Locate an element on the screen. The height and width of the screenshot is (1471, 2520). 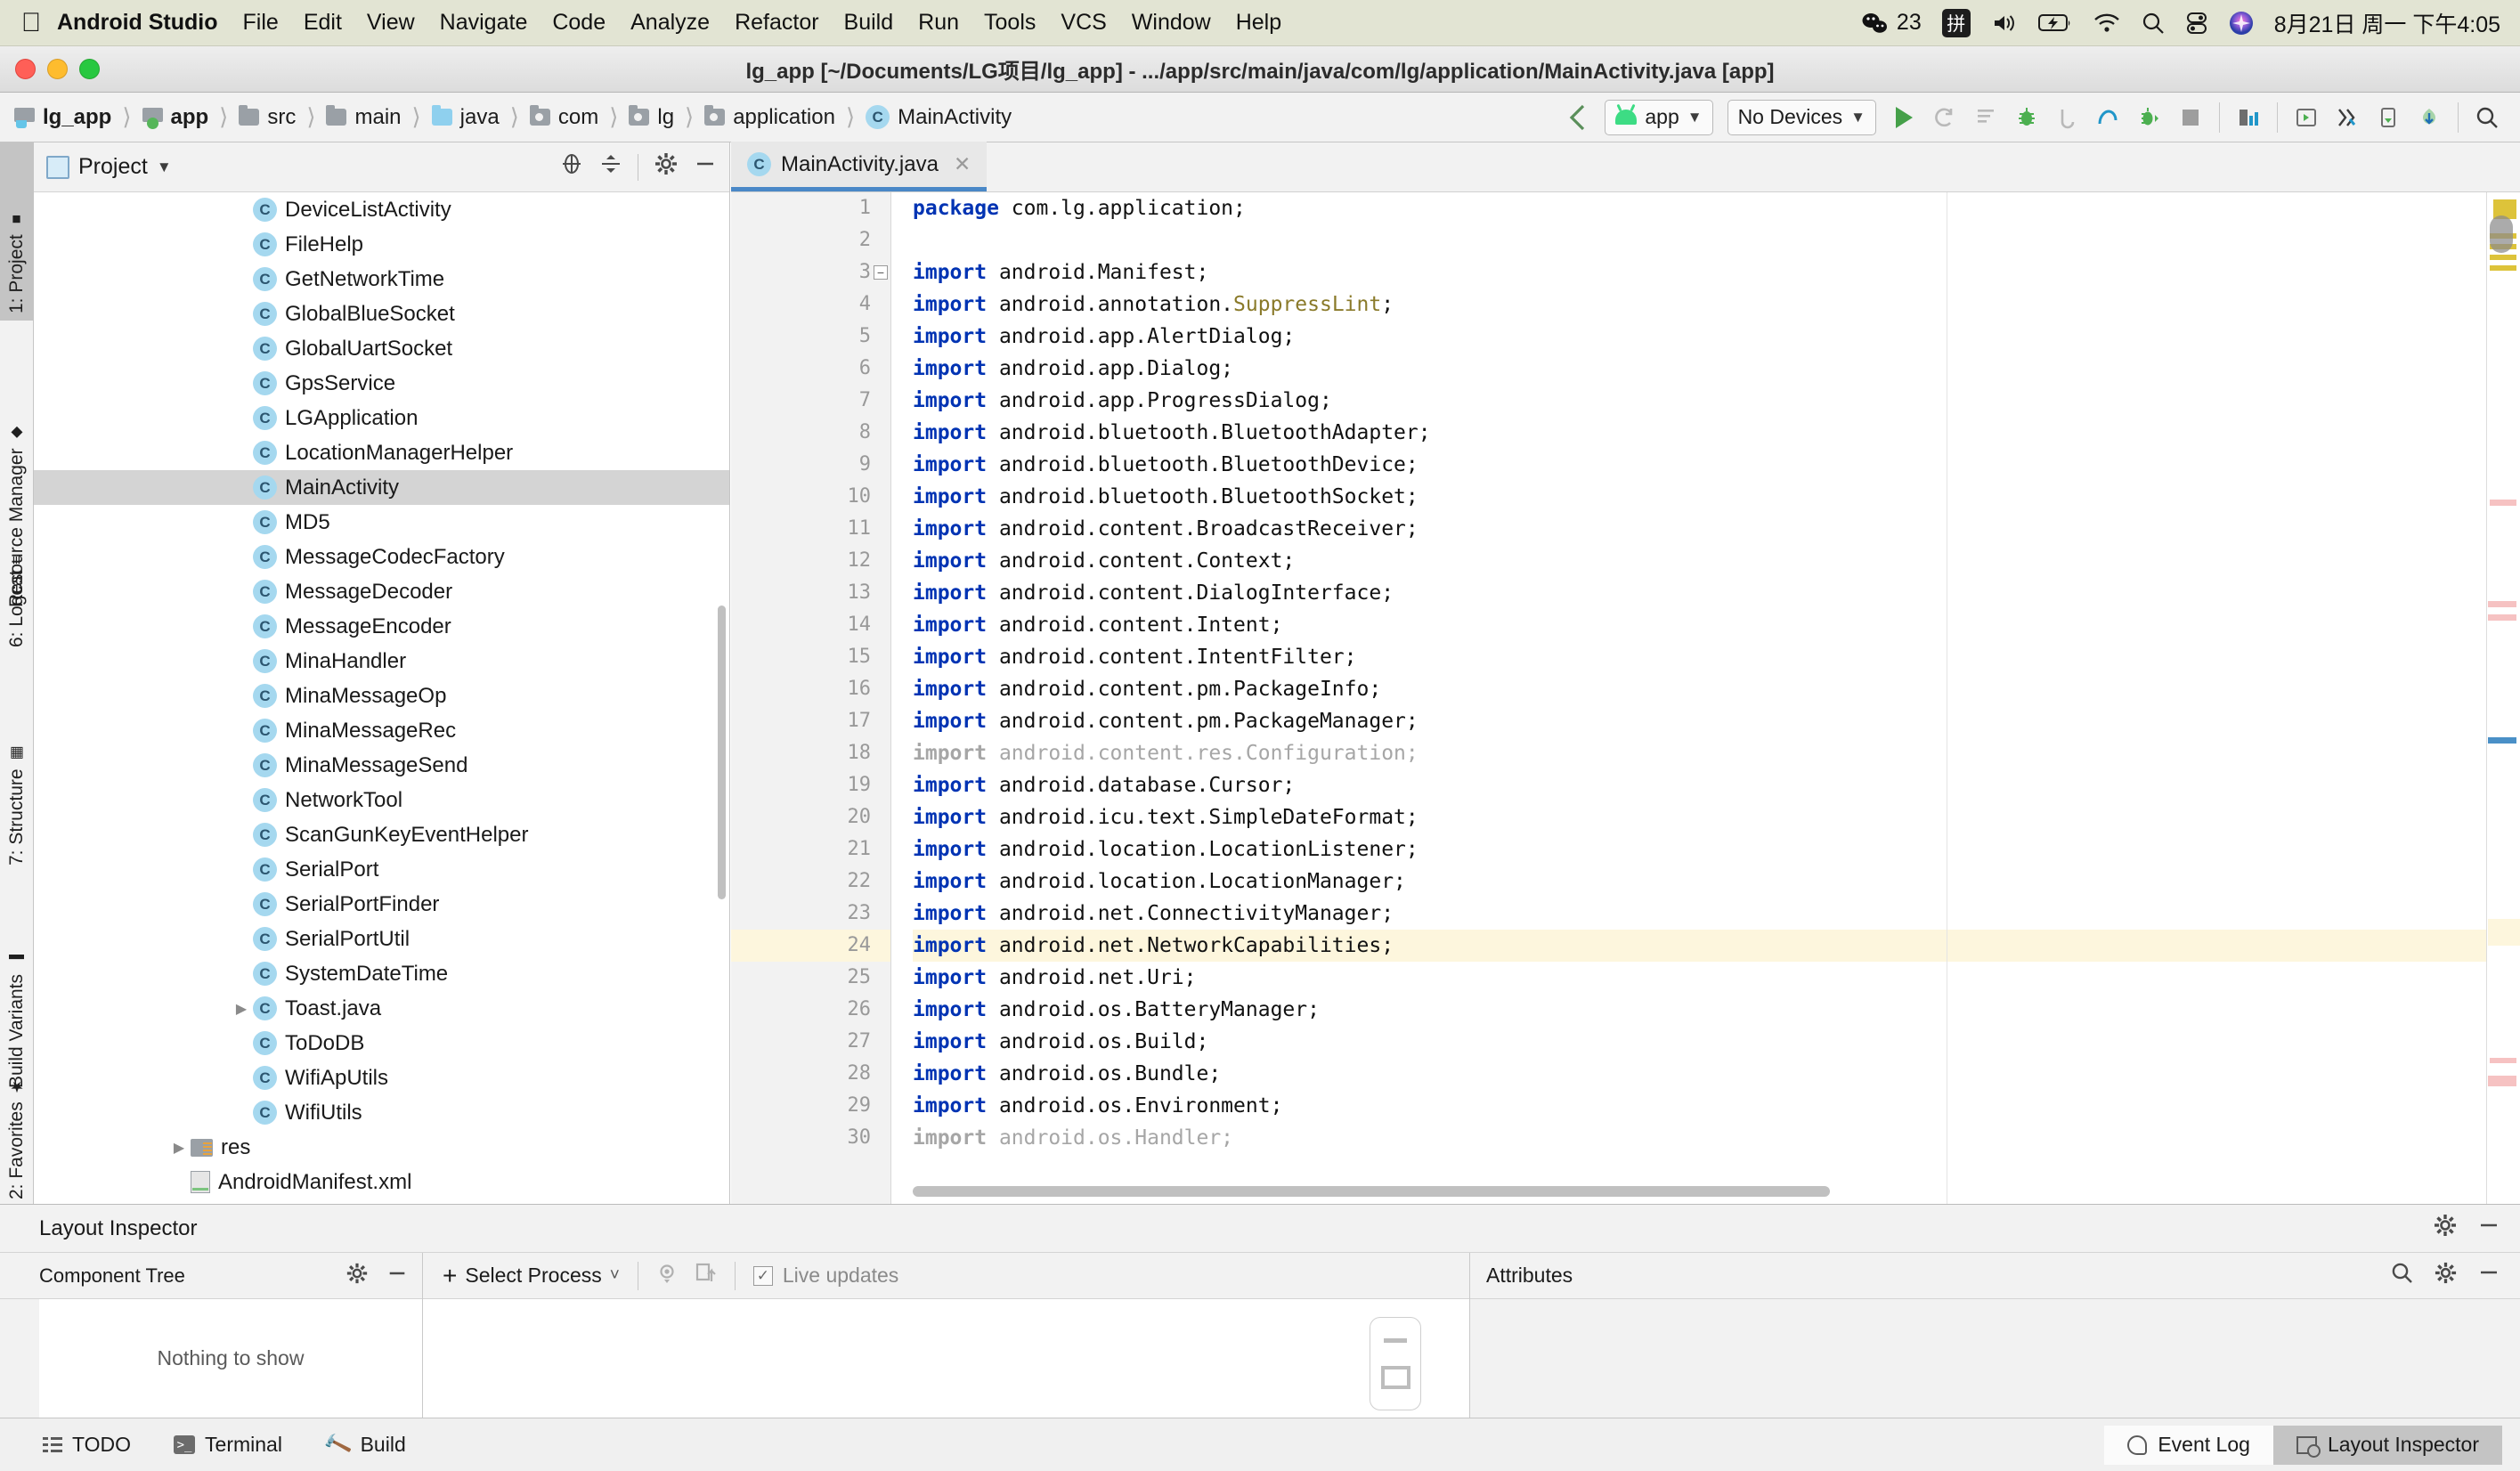
breadcrumb-item-application: application is located at coordinates (769, 117).